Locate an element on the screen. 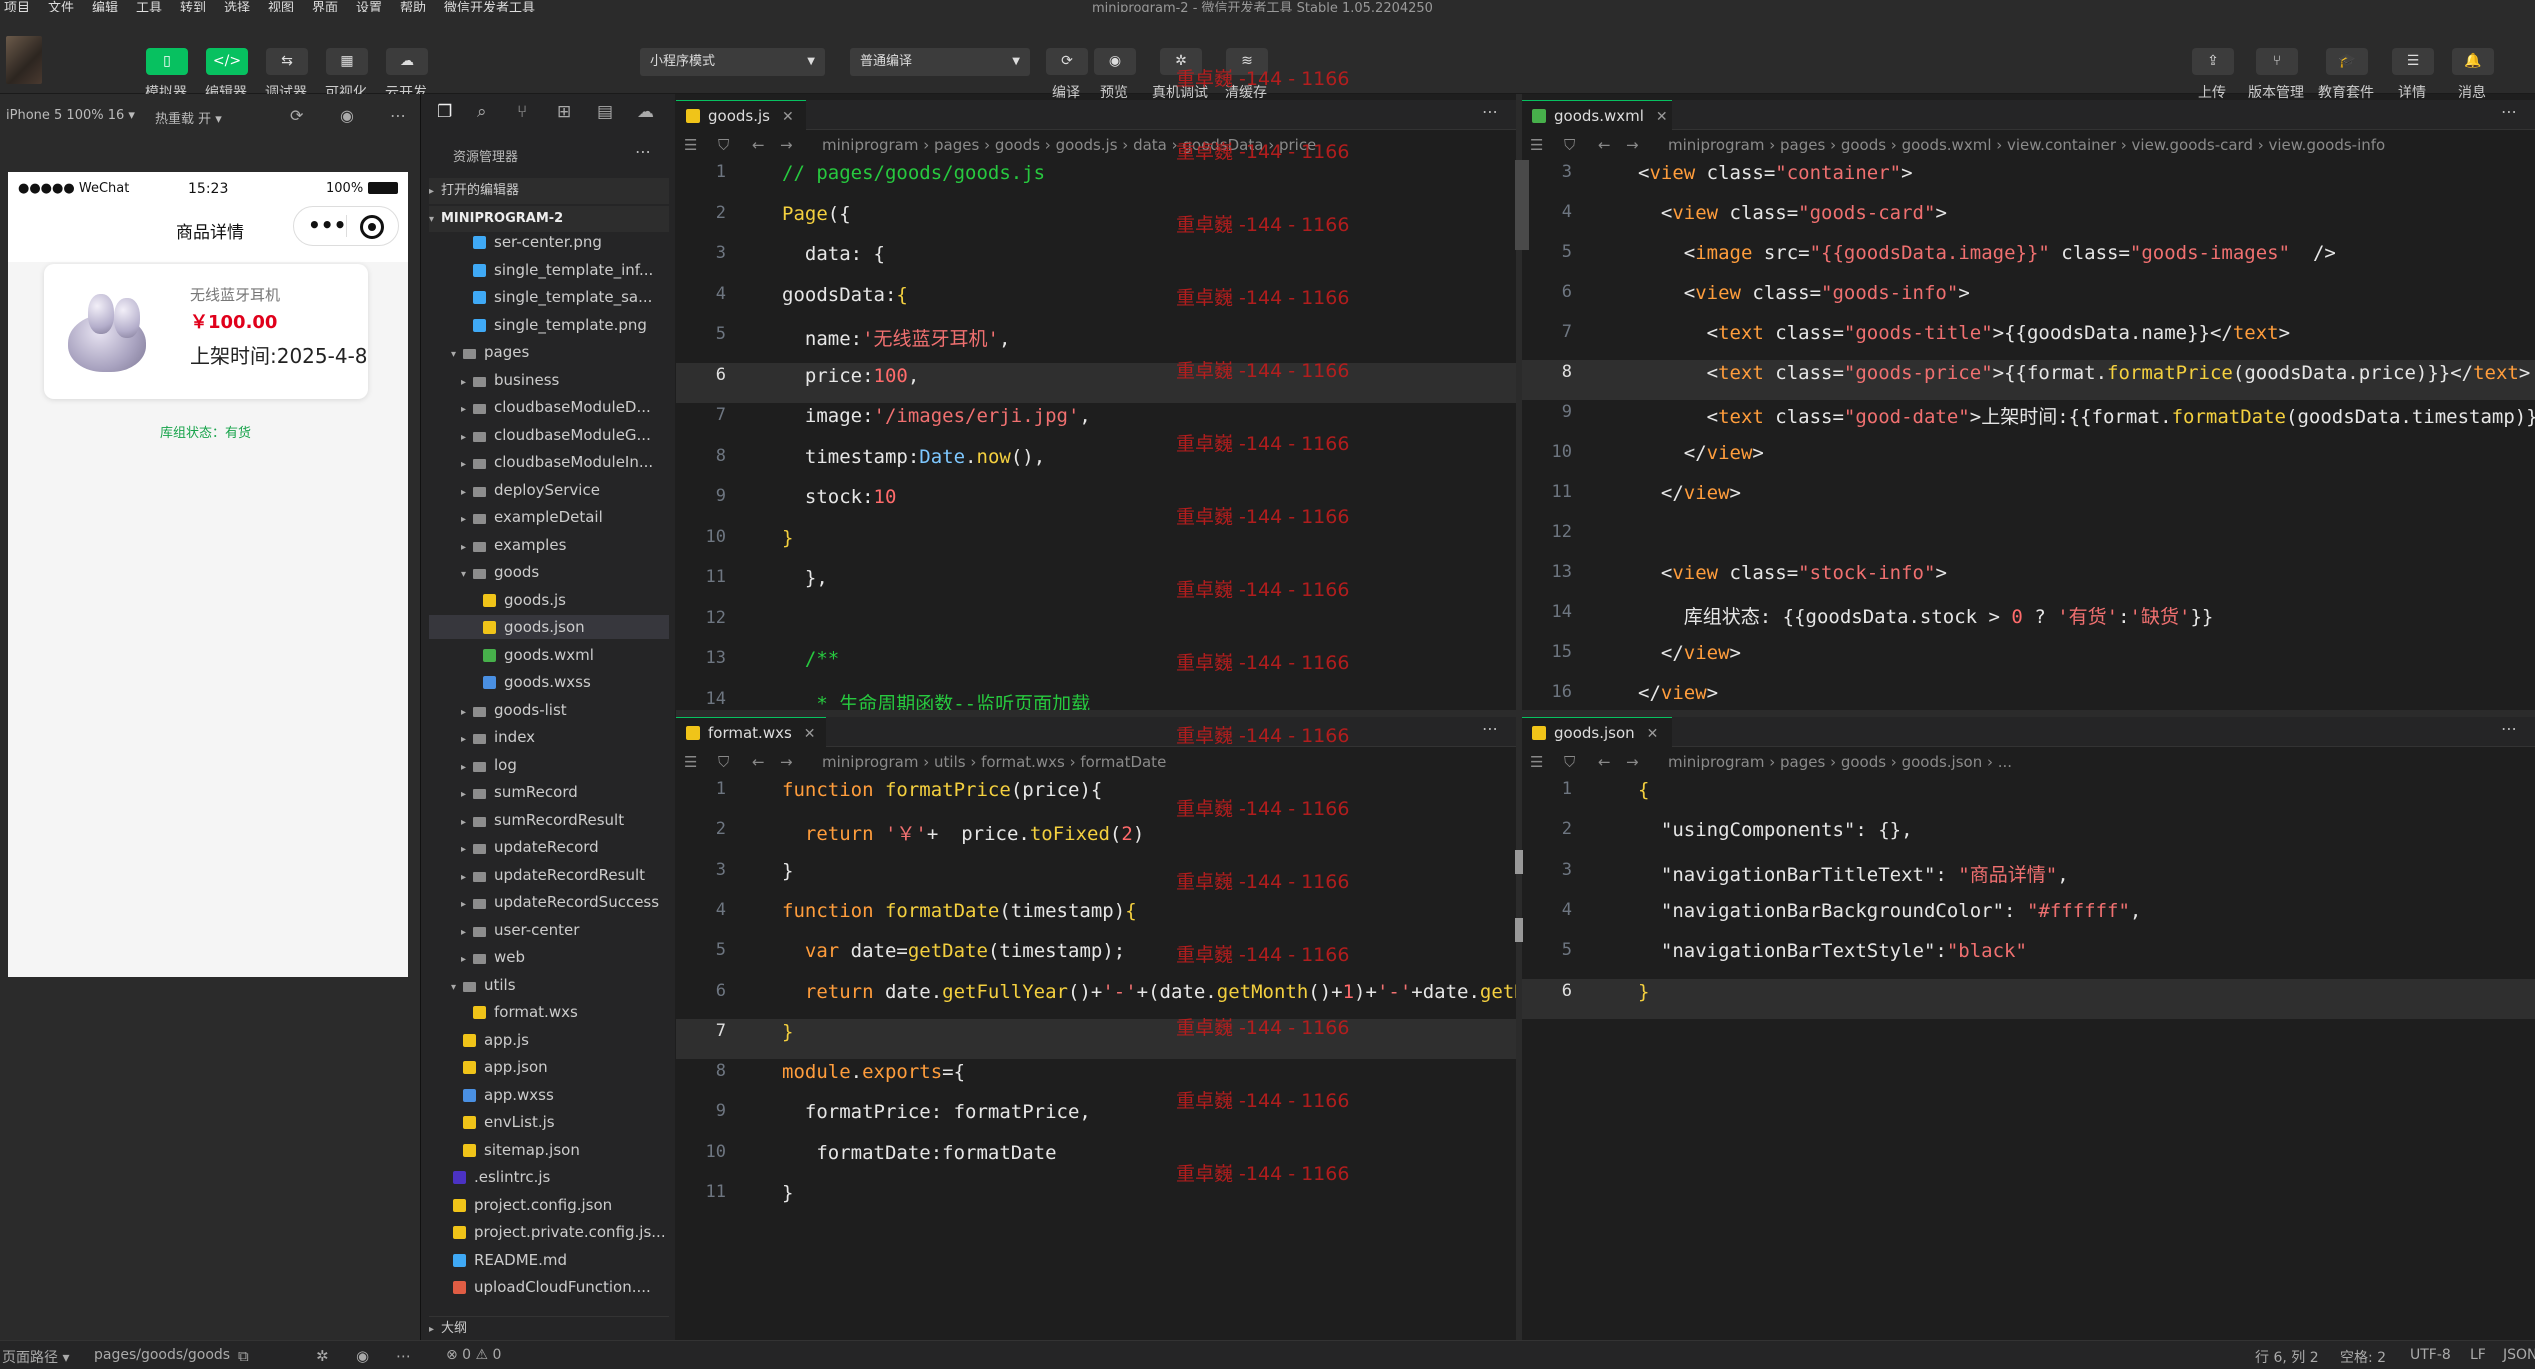 The image size is (2535, 1369). tree-item: ▸ web is located at coordinates (549, 957).